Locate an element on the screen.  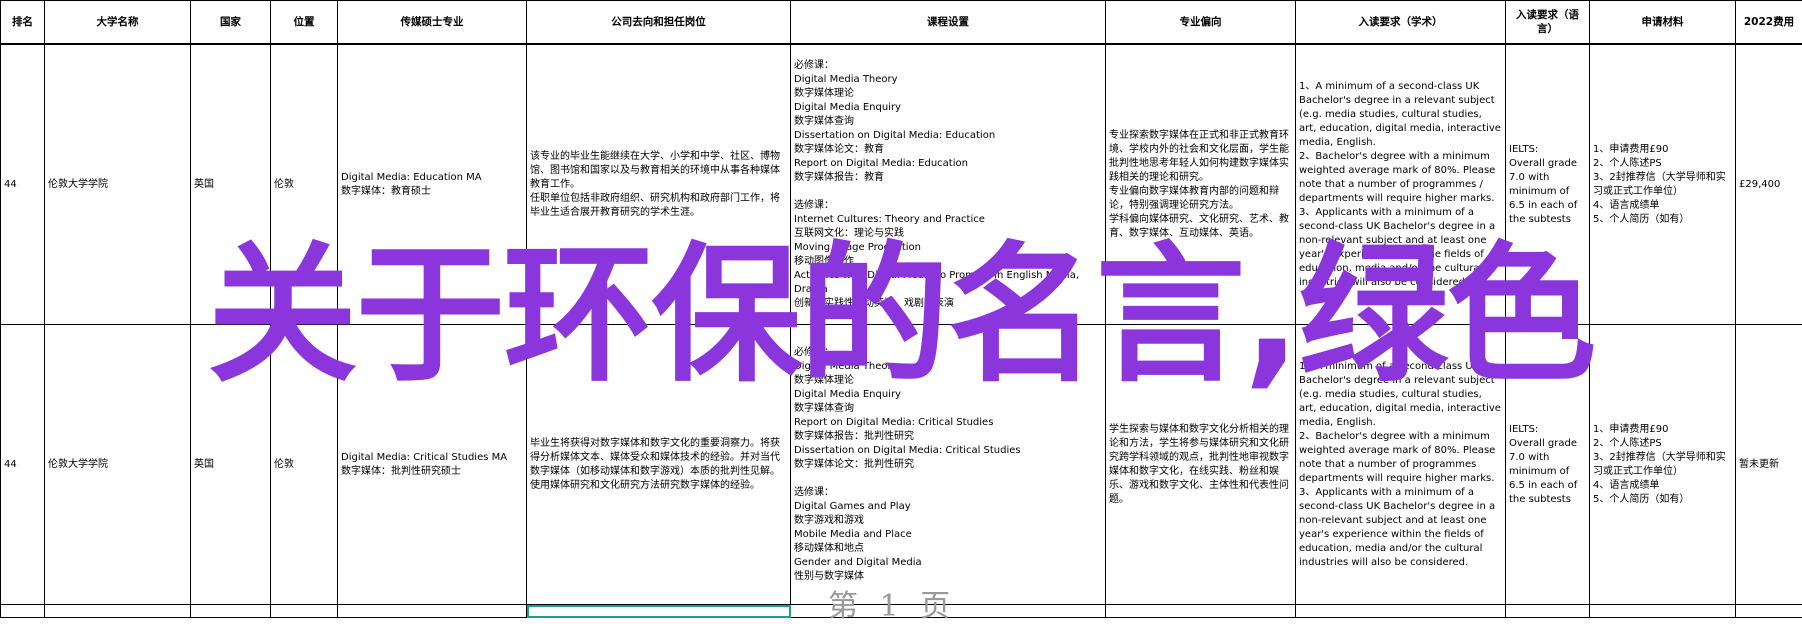
header-city: 位置 is located at coordinates (304, 23).